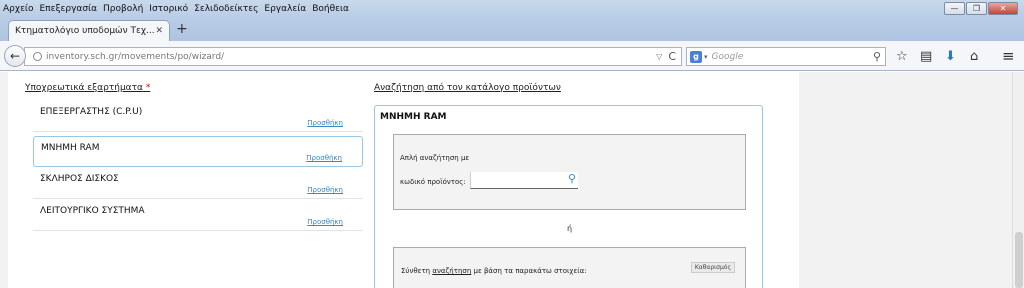  Describe the element at coordinates (672, 56) in the screenshot. I see `reload-icon: C` at that location.